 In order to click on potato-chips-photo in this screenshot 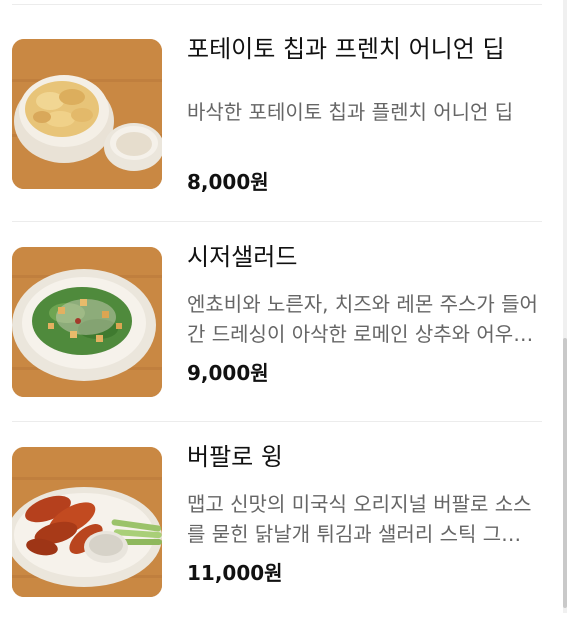, I will do `click(87, 114)`.